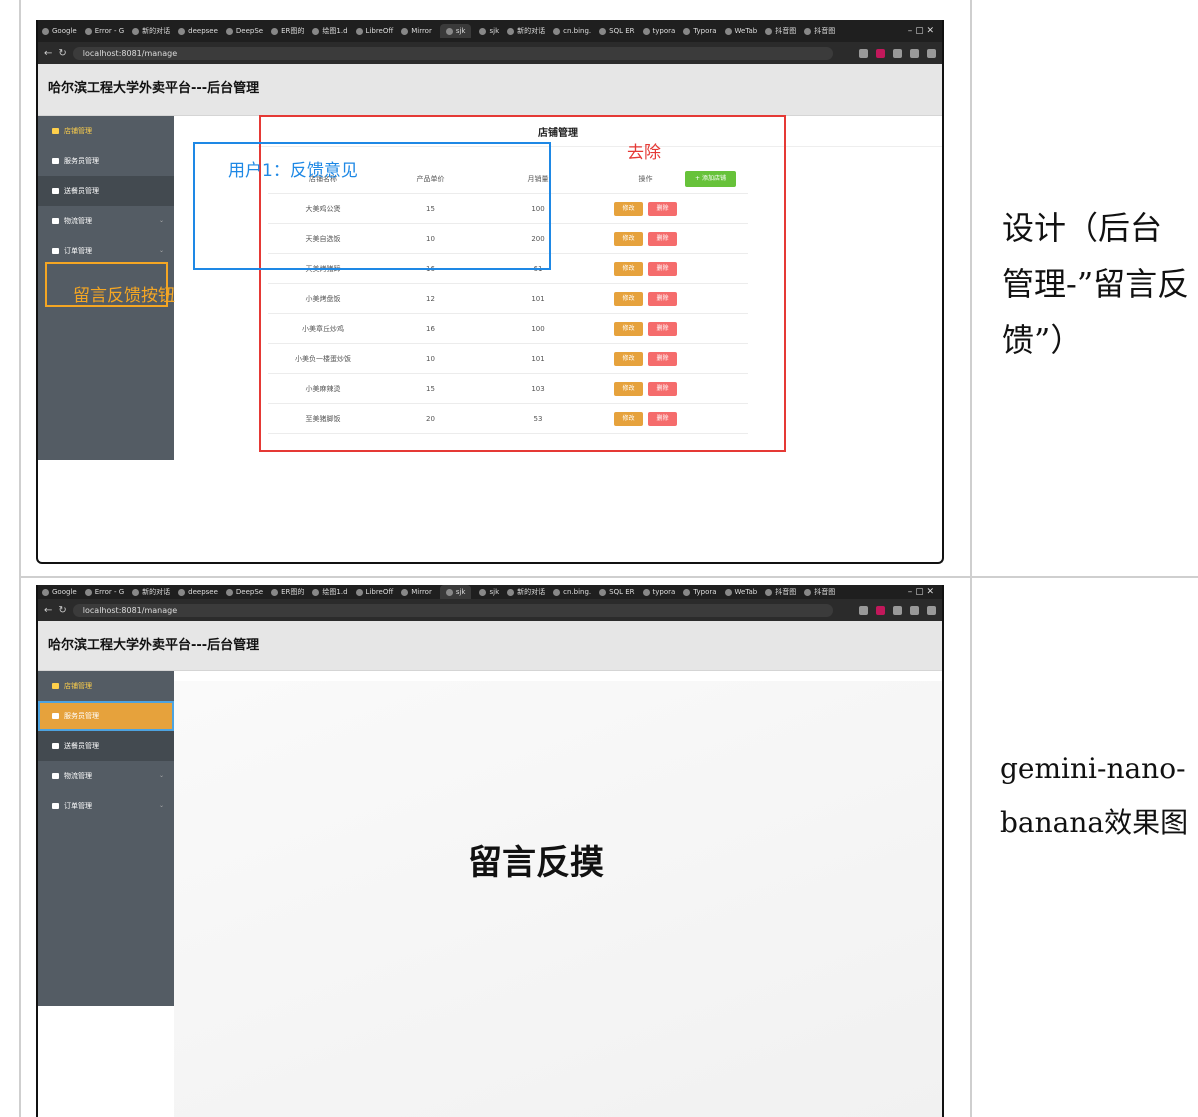  What do you see at coordinates (622, 592) in the screenshot?
I see `tab-label: SQL ER` at bounding box center [622, 592].